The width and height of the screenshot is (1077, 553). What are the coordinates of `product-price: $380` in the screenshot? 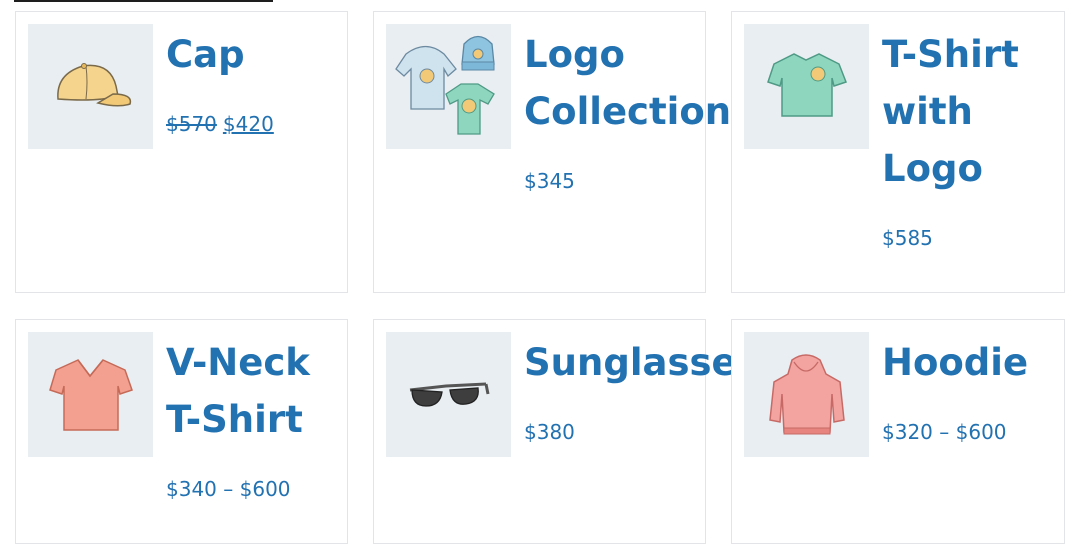 It's located at (549, 432).